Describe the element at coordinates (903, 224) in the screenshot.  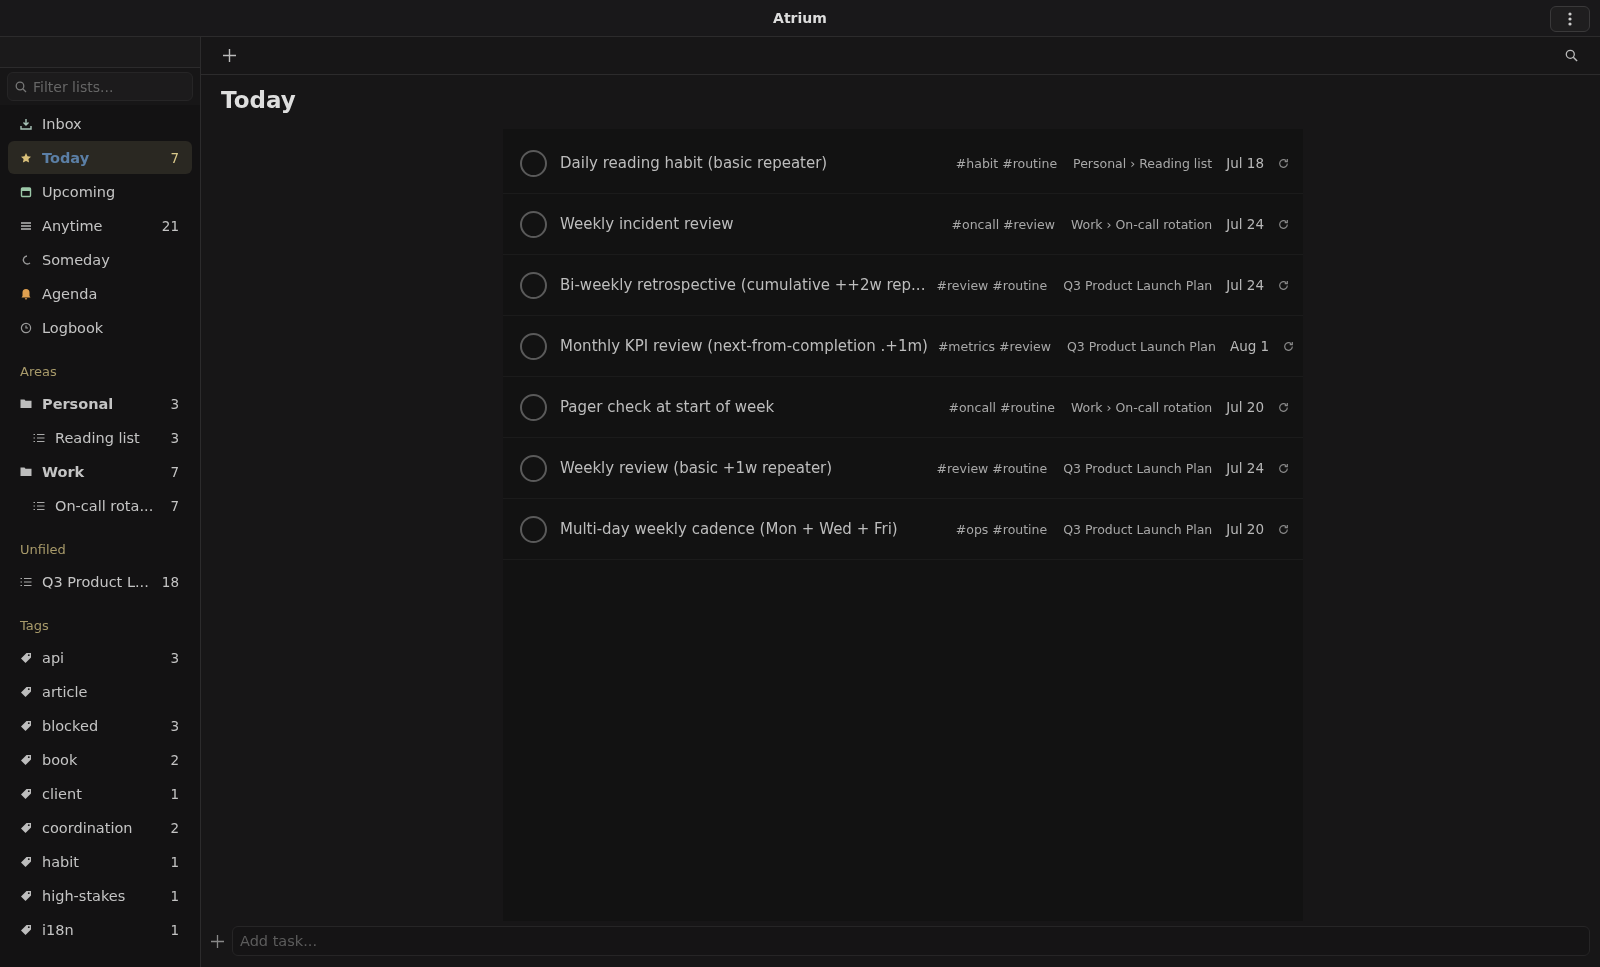
I see `task-row: Weekly incident review #oncall #review Work › On-call rotation Jul 24` at that location.